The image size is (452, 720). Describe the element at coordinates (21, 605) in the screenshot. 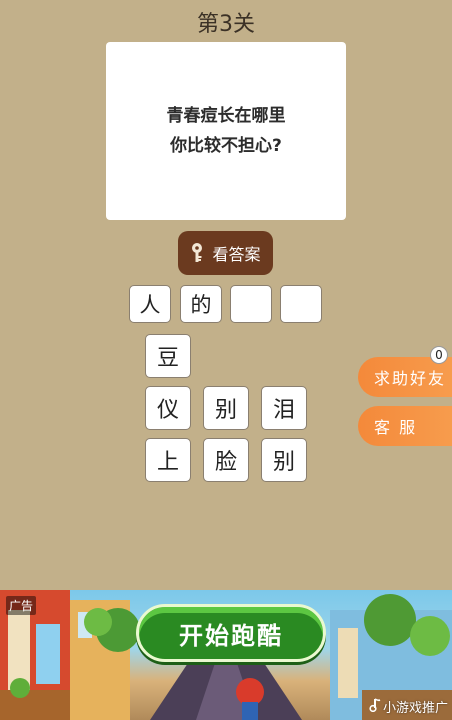

I see `ad-label: 广告` at that location.